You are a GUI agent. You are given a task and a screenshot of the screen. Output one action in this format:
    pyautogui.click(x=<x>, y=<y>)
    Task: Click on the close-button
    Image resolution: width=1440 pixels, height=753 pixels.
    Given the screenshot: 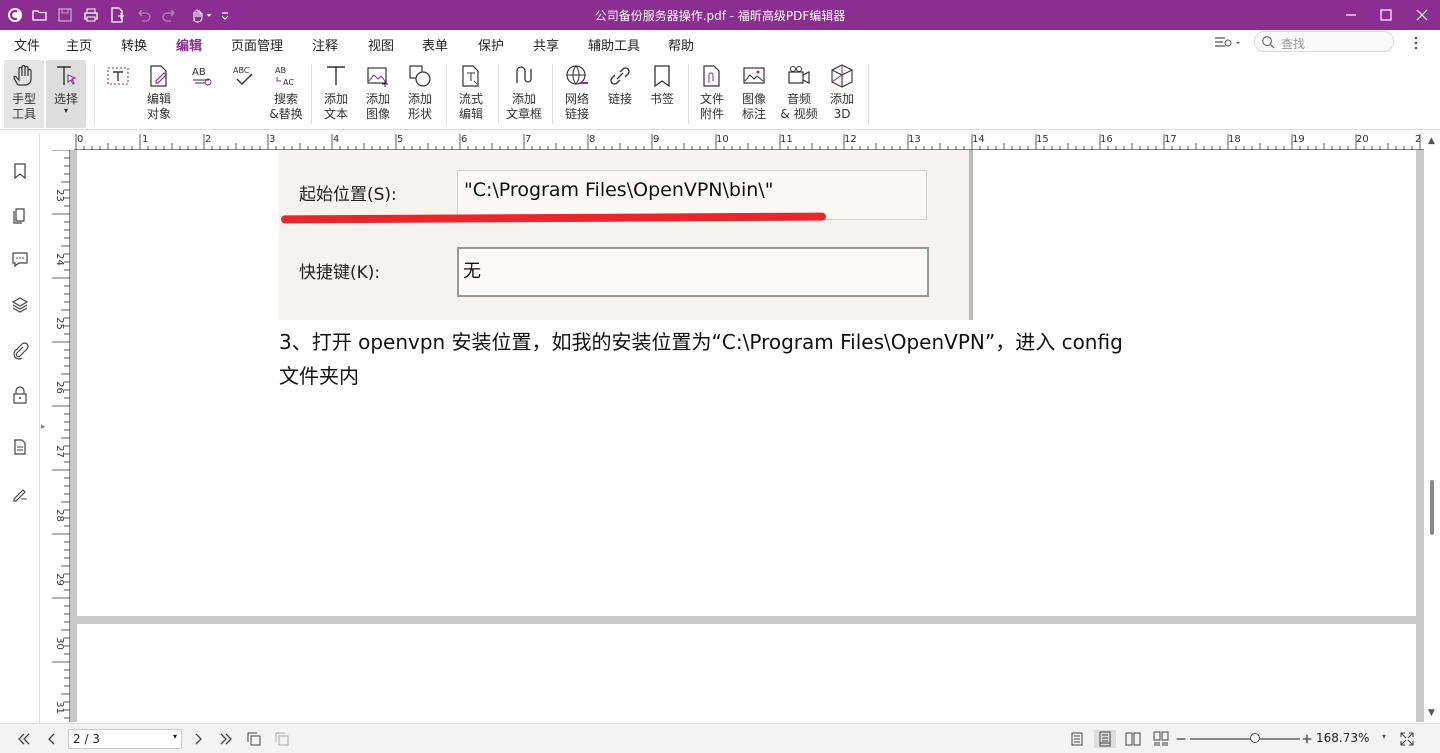 What is the action you would take?
    pyautogui.click(x=1419, y=15)
    